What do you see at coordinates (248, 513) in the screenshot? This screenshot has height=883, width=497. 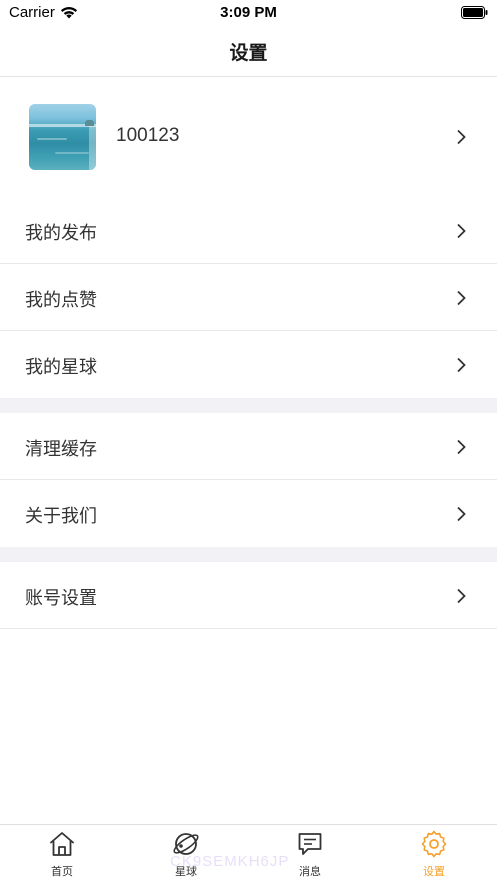 I see `menu-item-about-us: 关于我们` at bounding box center [248, 513].